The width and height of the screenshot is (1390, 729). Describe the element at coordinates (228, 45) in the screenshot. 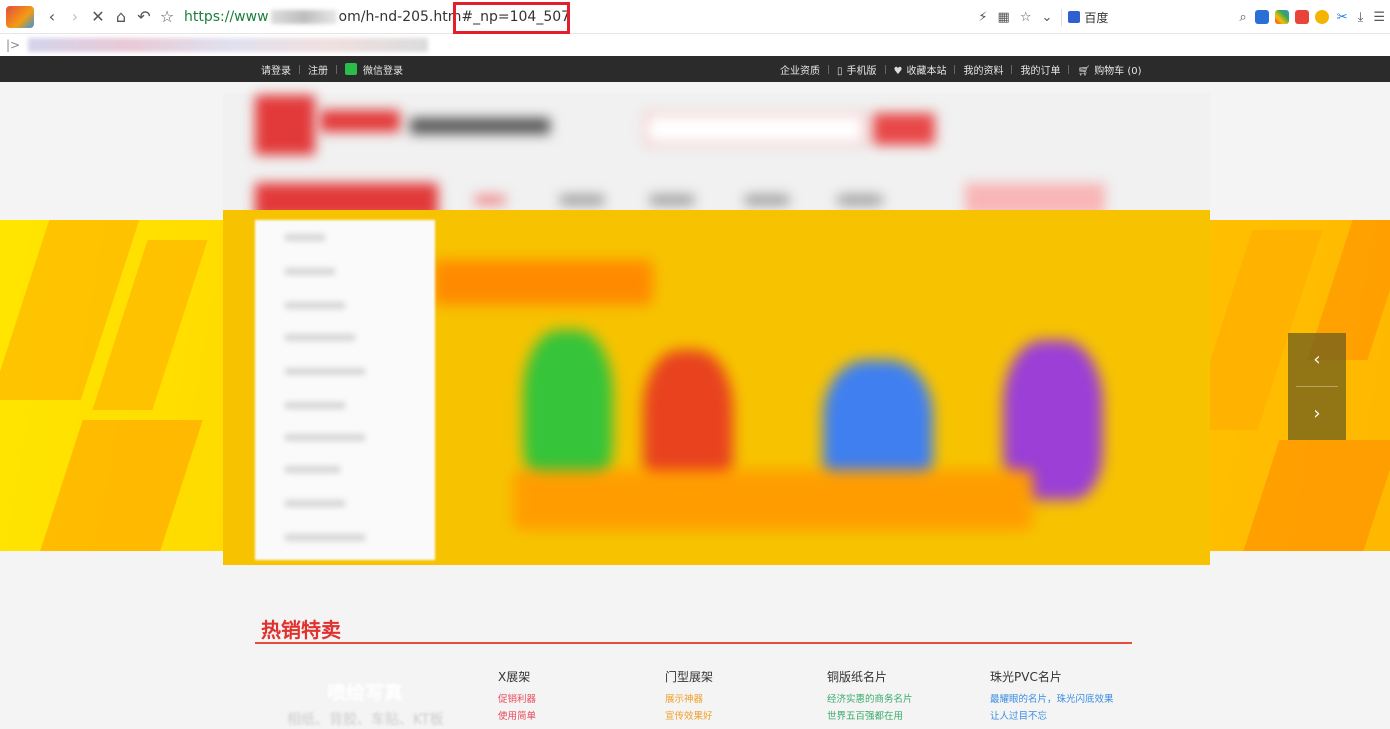

I see `bookmarks-redacted` at that location.